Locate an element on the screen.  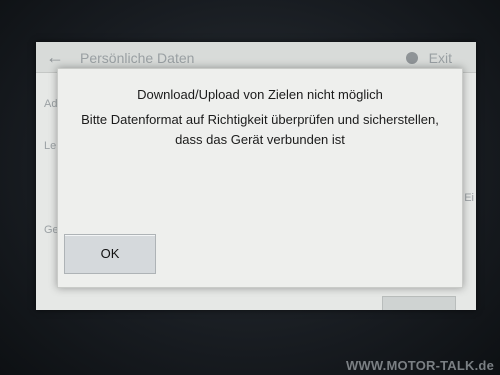
menu-item-right: Ei is located at coordinates (469, 198).